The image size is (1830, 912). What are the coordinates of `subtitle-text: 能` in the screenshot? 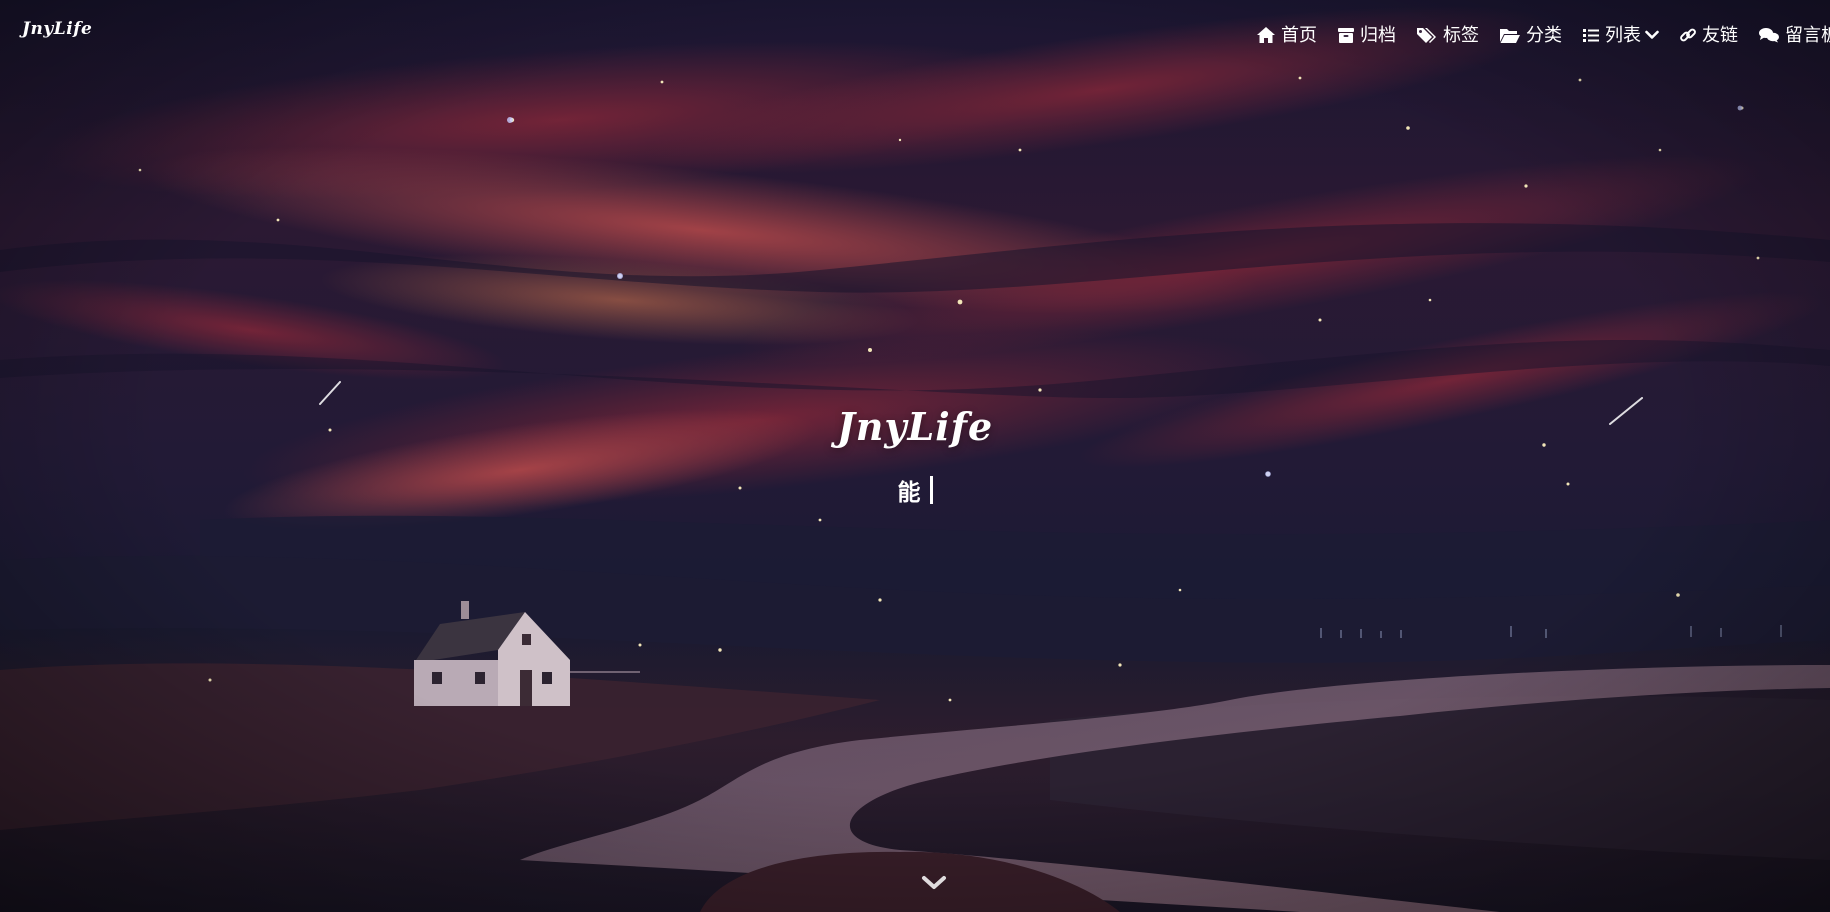 It's located at (909, 492).